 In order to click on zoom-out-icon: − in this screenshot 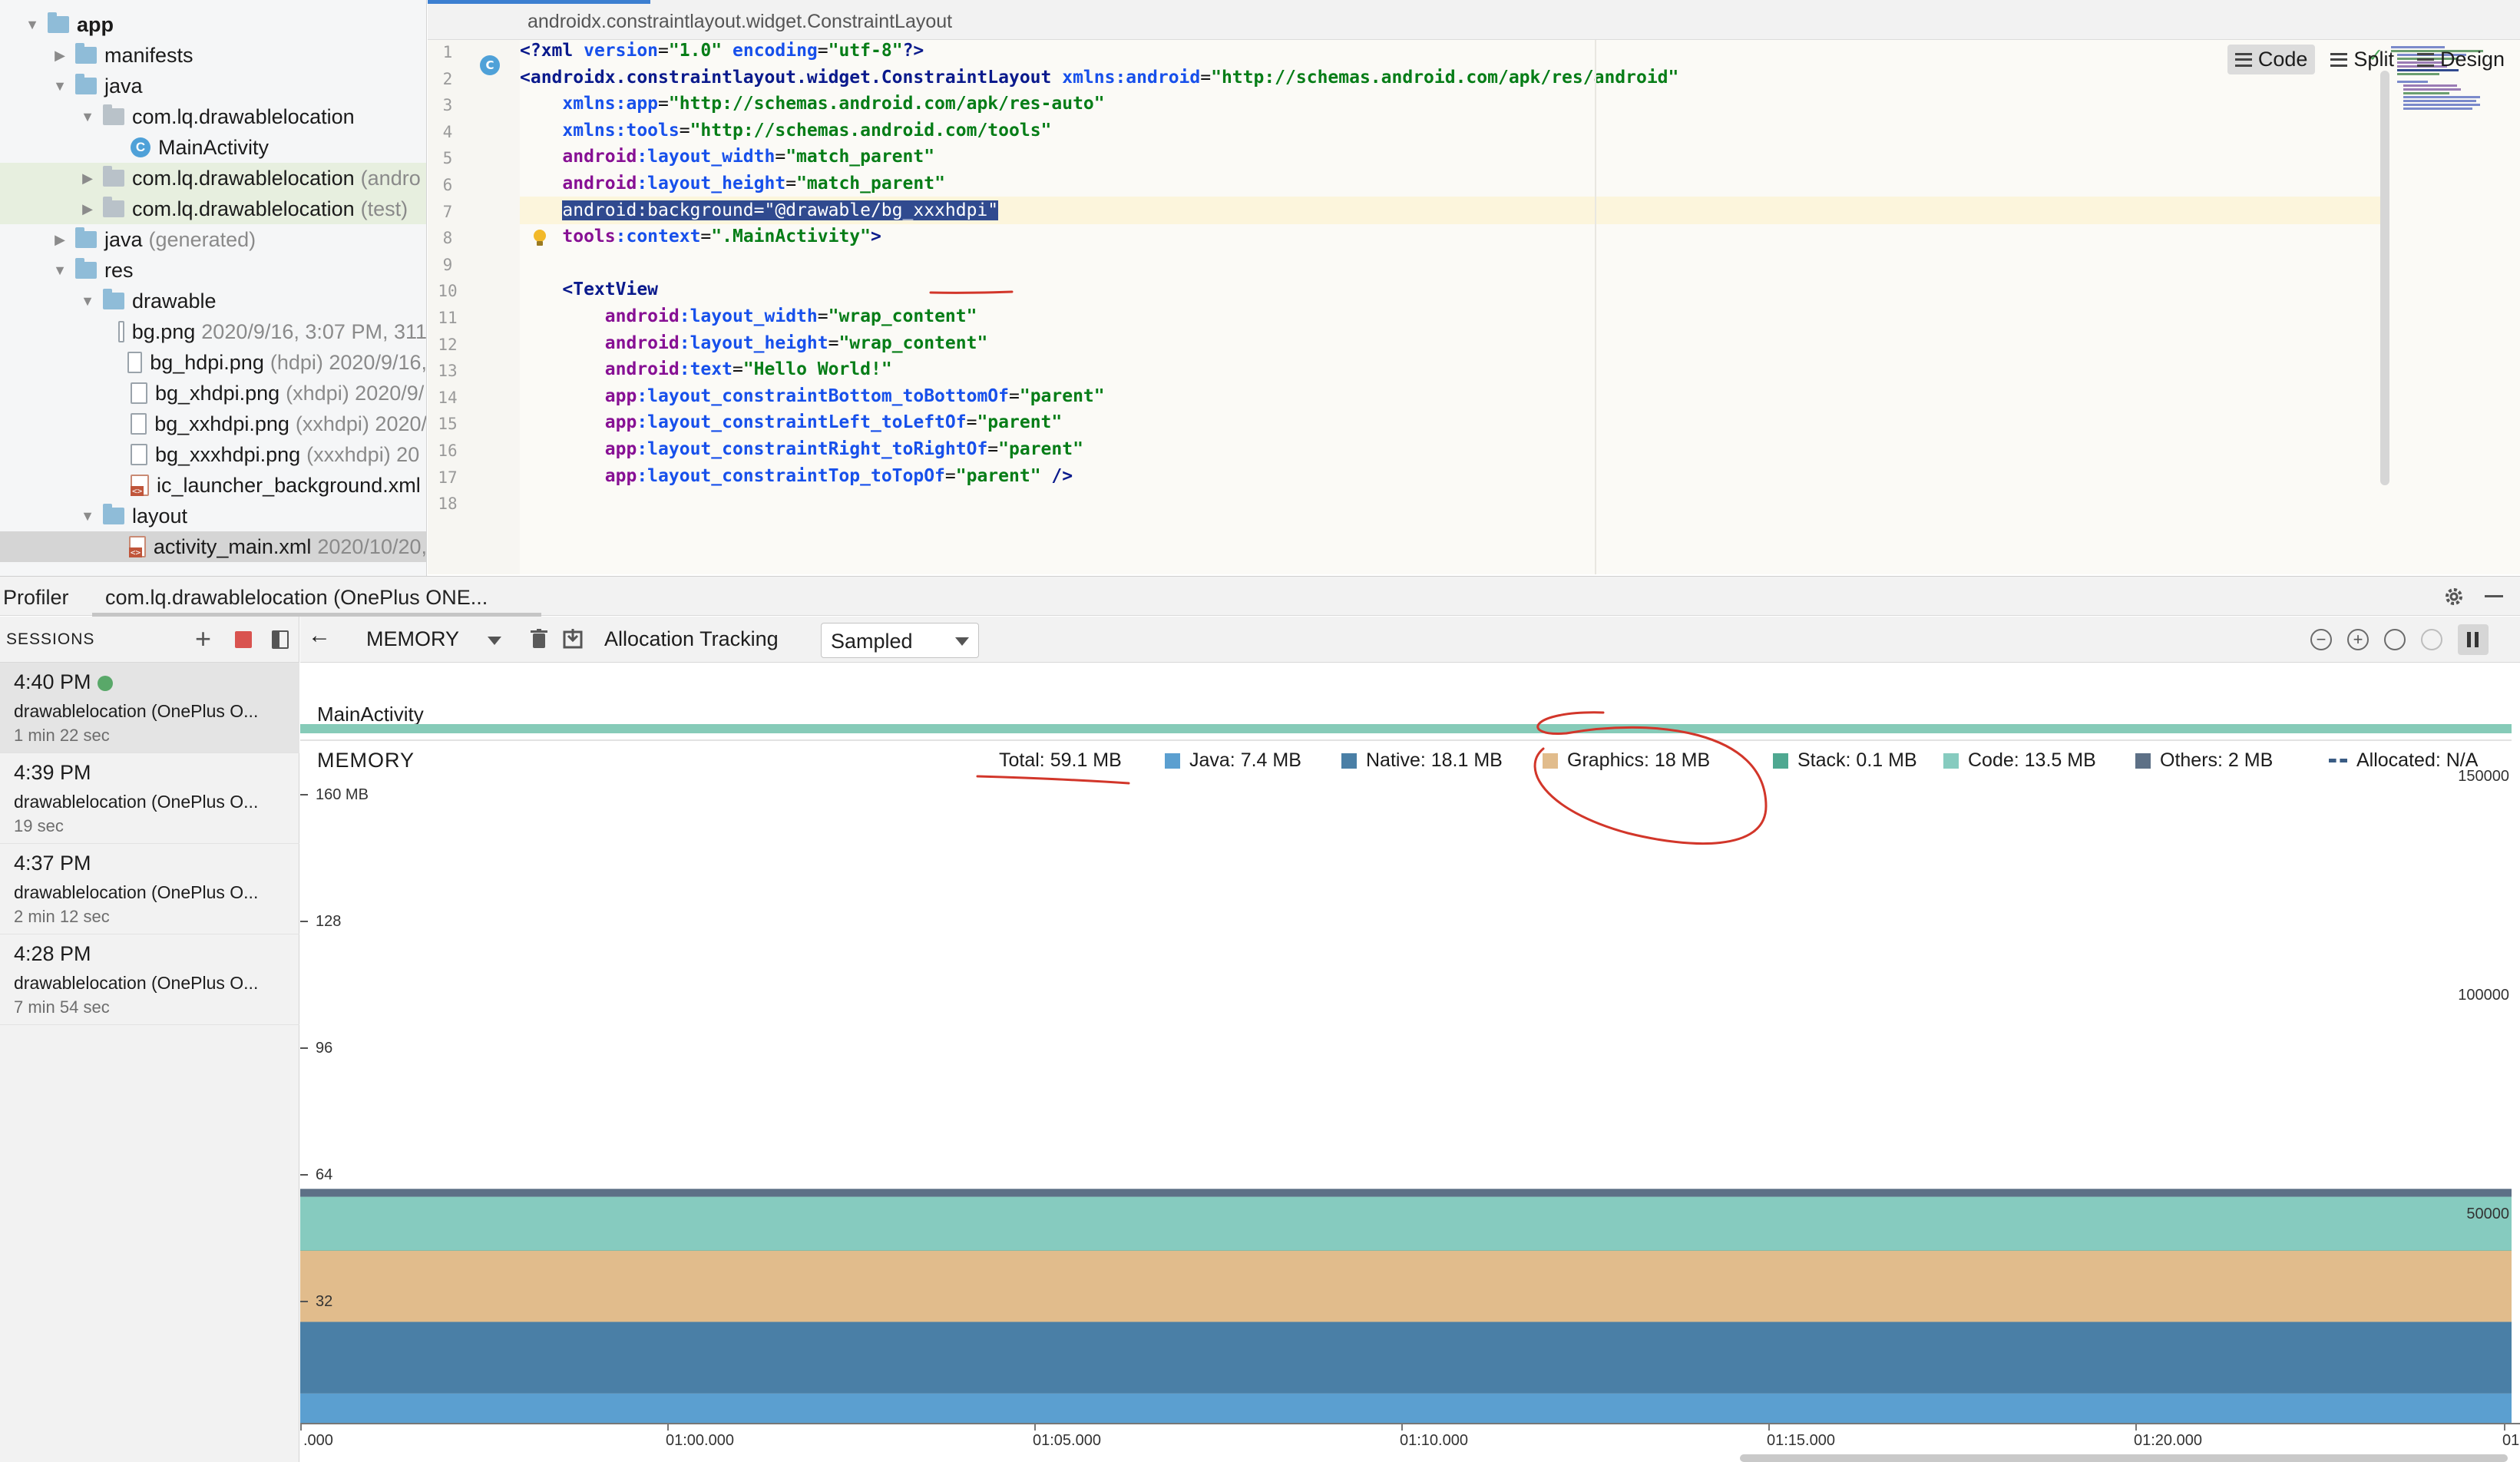, I will do `click(2321, 640)`.